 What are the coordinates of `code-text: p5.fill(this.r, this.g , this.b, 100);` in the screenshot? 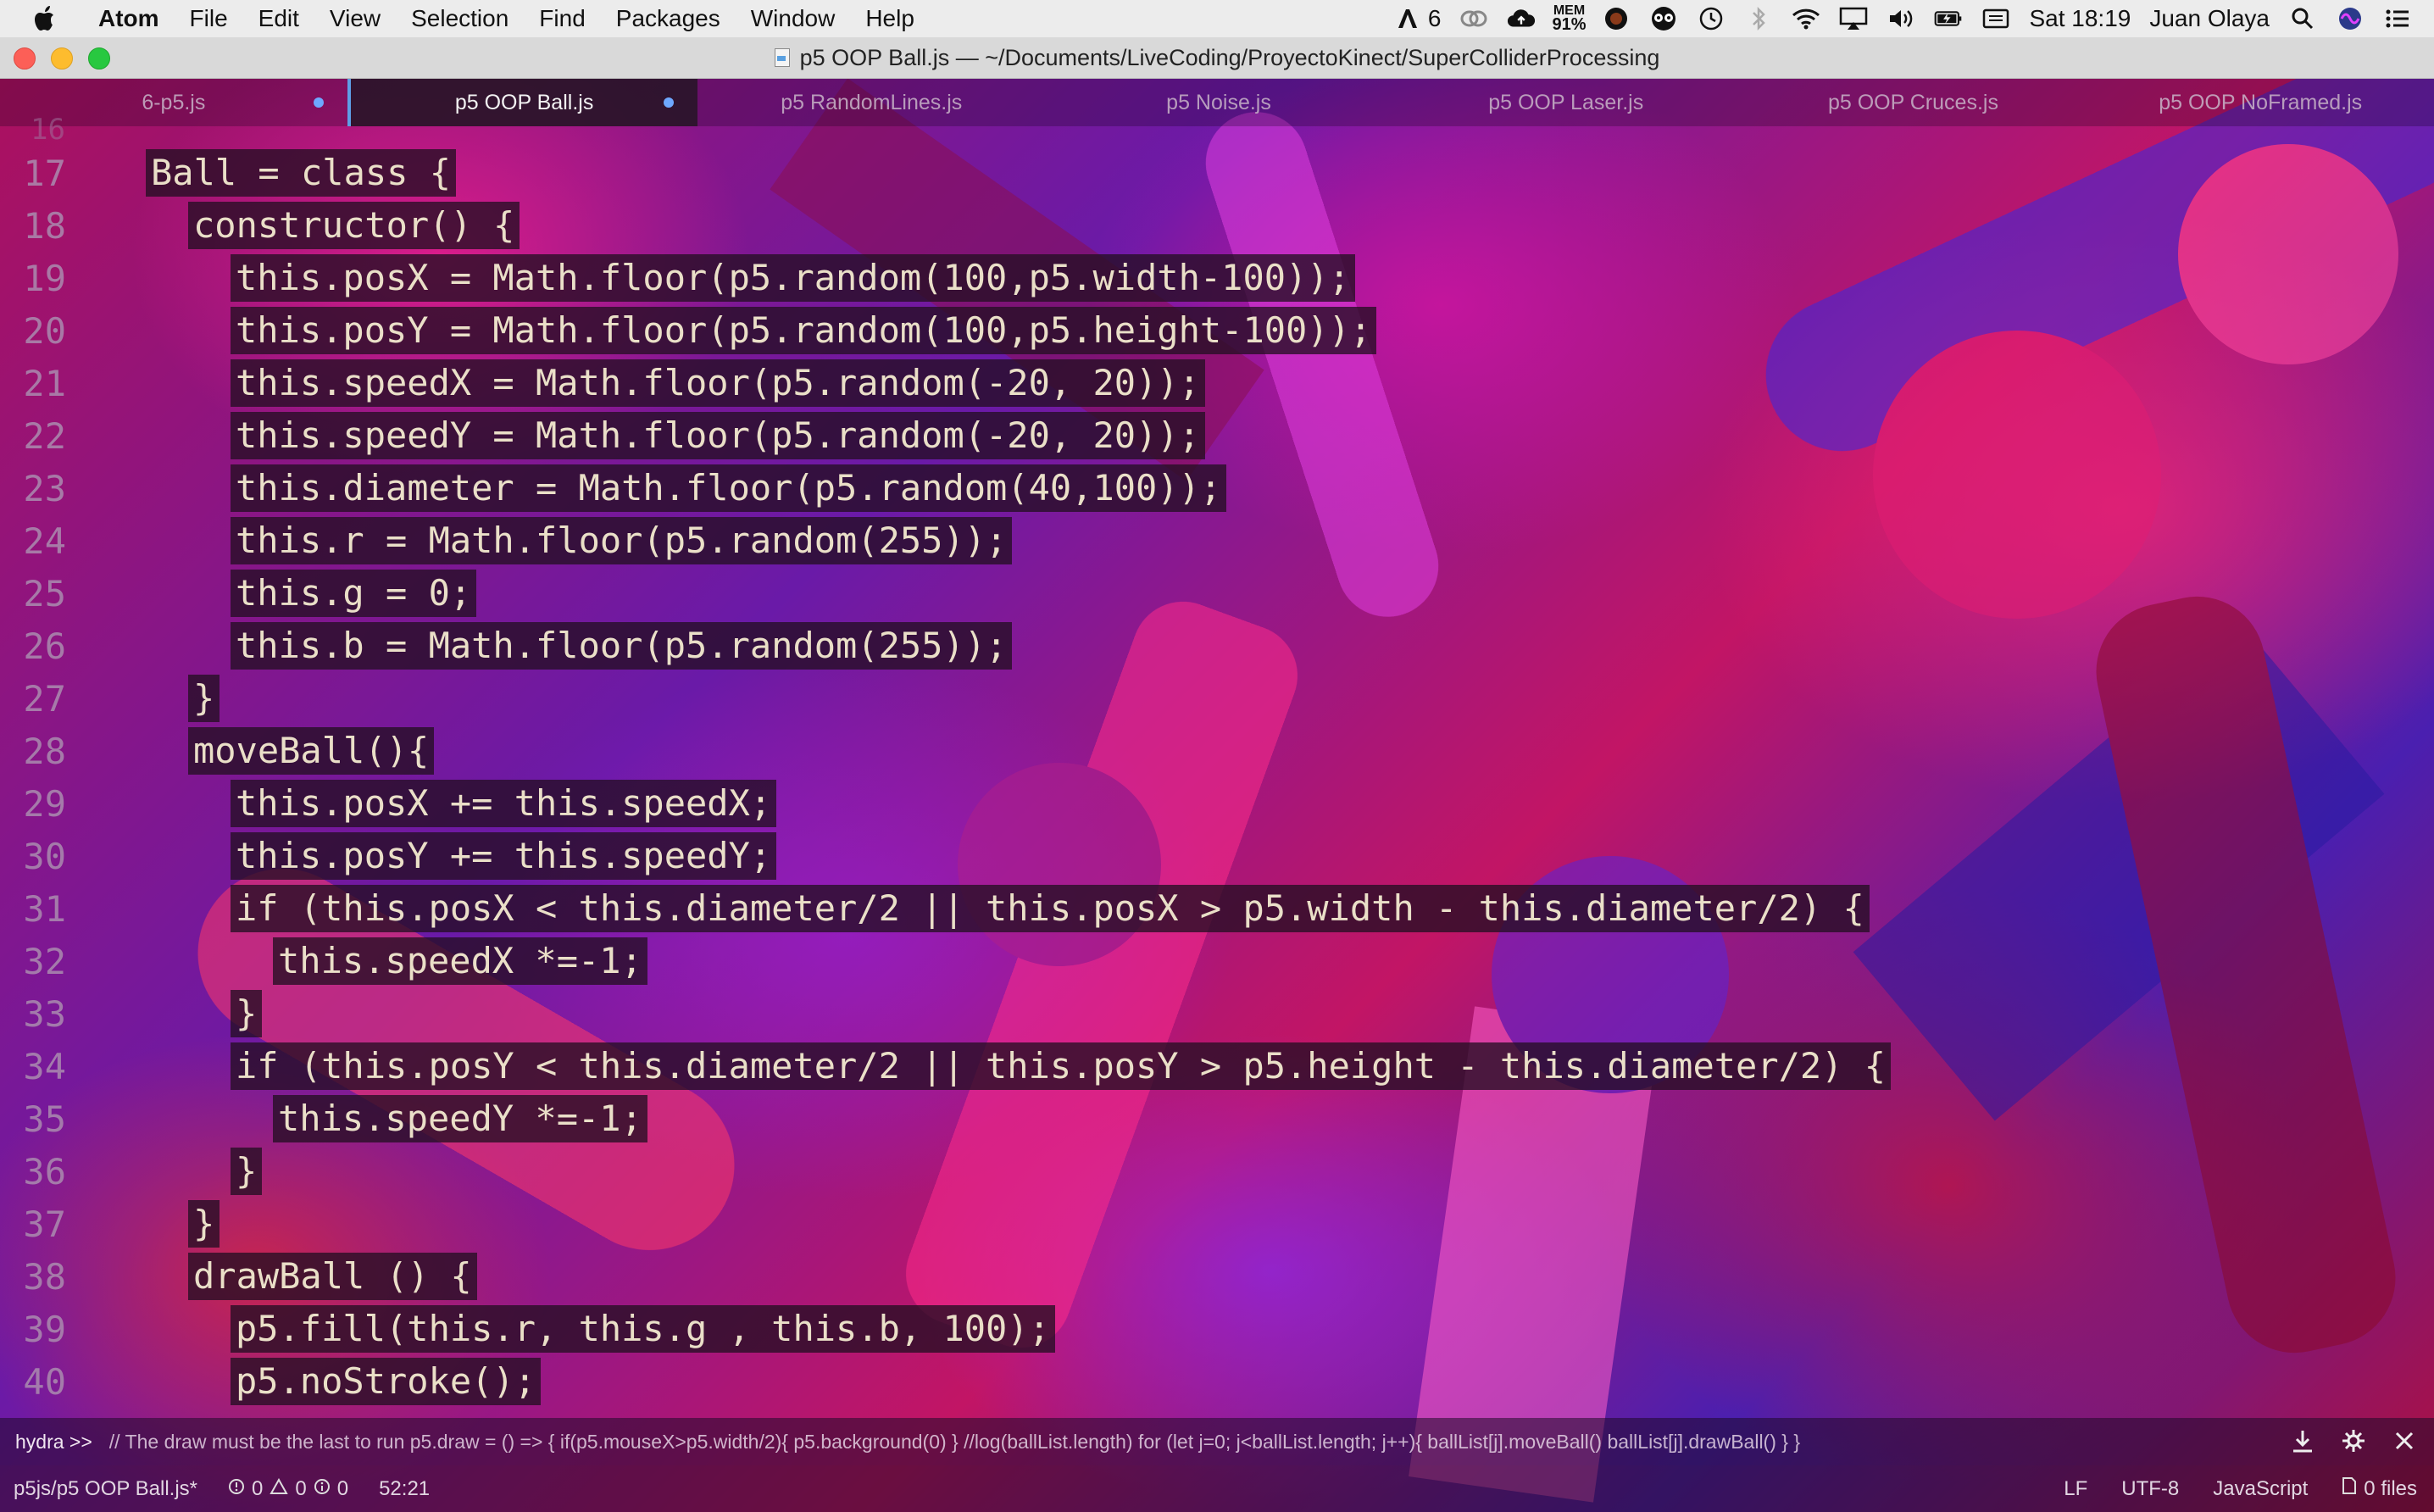 It's located at (643, 1329).